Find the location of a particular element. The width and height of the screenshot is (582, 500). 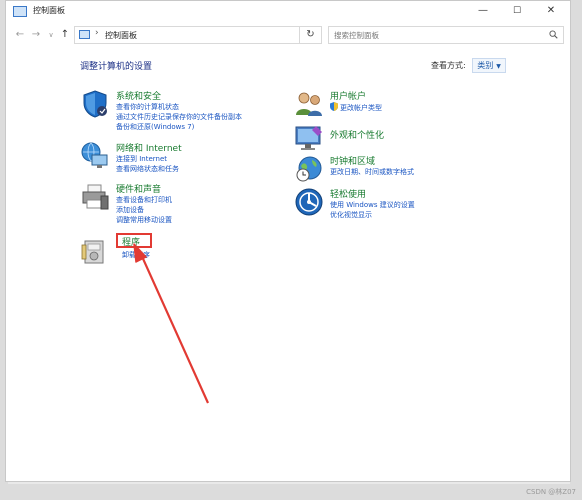

category-link: 卸载程序 is located at coordinates (136, 255).